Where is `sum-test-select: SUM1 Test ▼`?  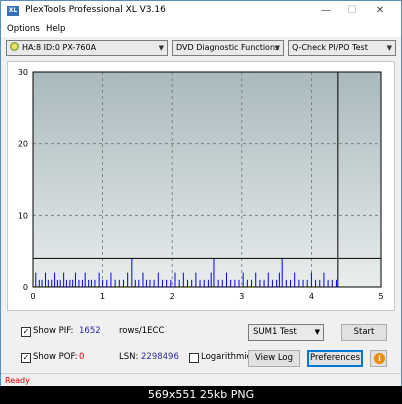
sum-test-select: SUM1 Test ▼ is located at coordinates (286, 332).